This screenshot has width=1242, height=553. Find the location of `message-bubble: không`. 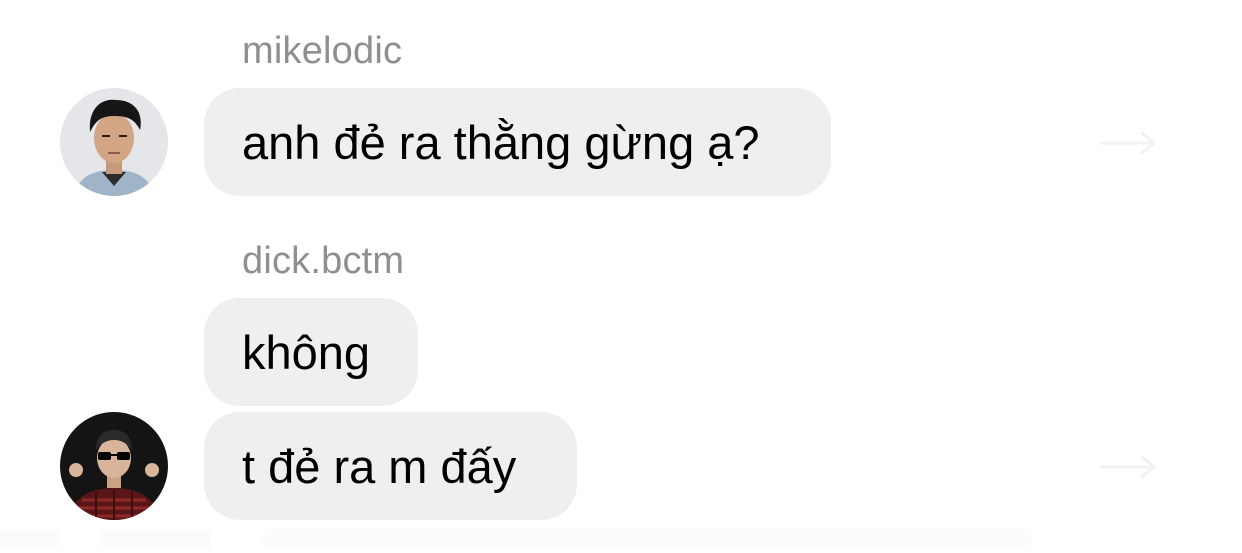

message-bubble: không is located at coordinates (311, 352).